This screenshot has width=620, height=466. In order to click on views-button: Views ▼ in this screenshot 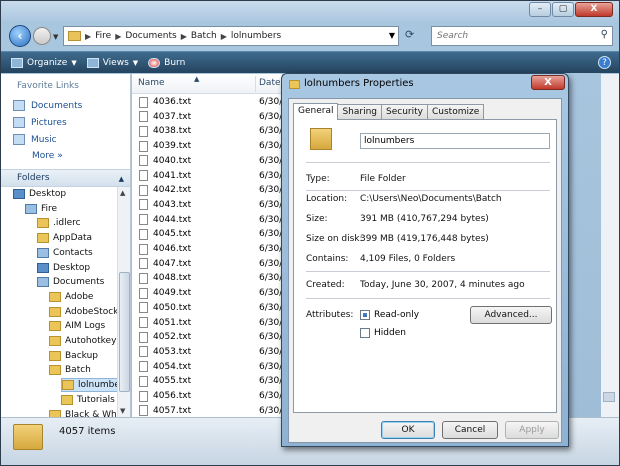, I will do `click(112, 62)`.